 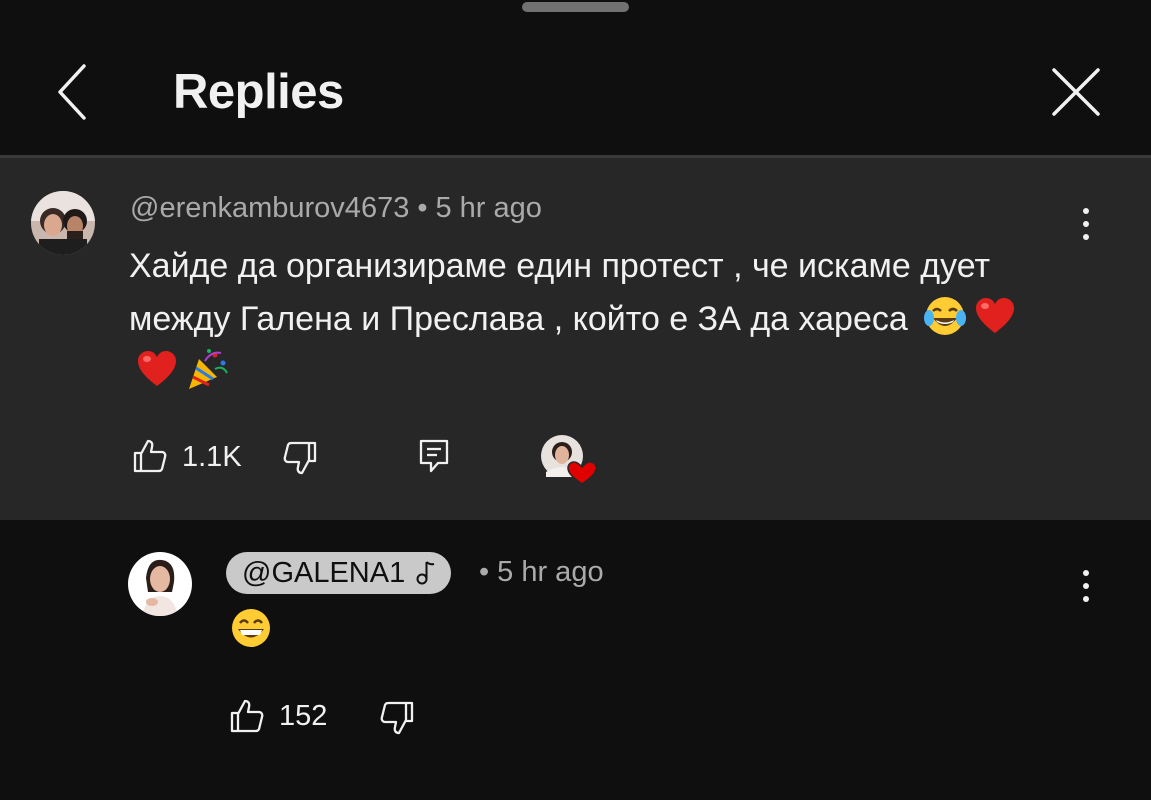 What do you see at coordinates (550, 572) in the screenshot?
I see `reply-time: 5 hr ago` at bounding box center [550, 572].